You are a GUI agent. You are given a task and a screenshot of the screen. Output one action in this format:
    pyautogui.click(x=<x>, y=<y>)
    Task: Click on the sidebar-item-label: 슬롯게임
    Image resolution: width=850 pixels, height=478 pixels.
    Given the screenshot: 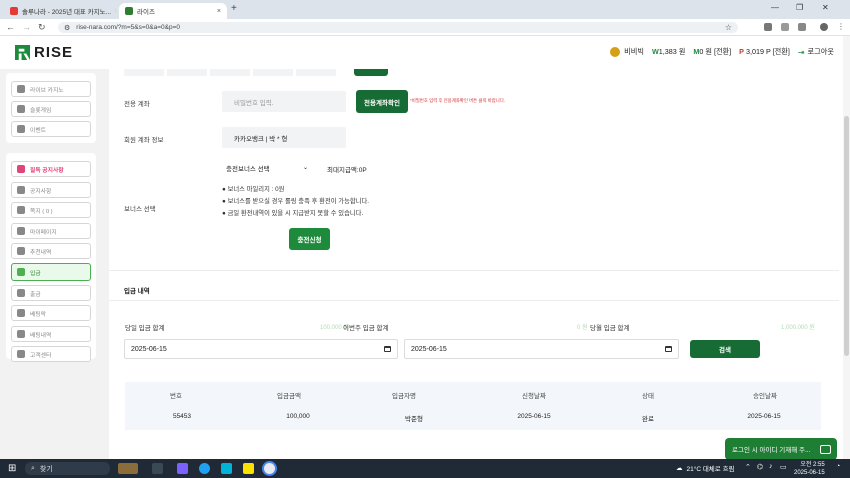 What is the action you would take?
    pyautogui.click(x=41, y=110)
    